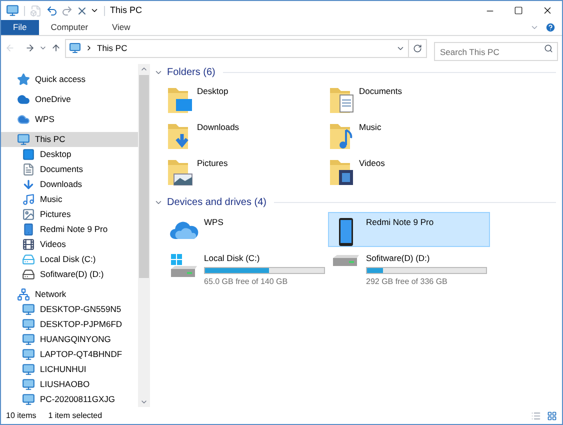 The width and height of the screenshot is (563, 425). I want to click on picture-icon, so click(28, 214).